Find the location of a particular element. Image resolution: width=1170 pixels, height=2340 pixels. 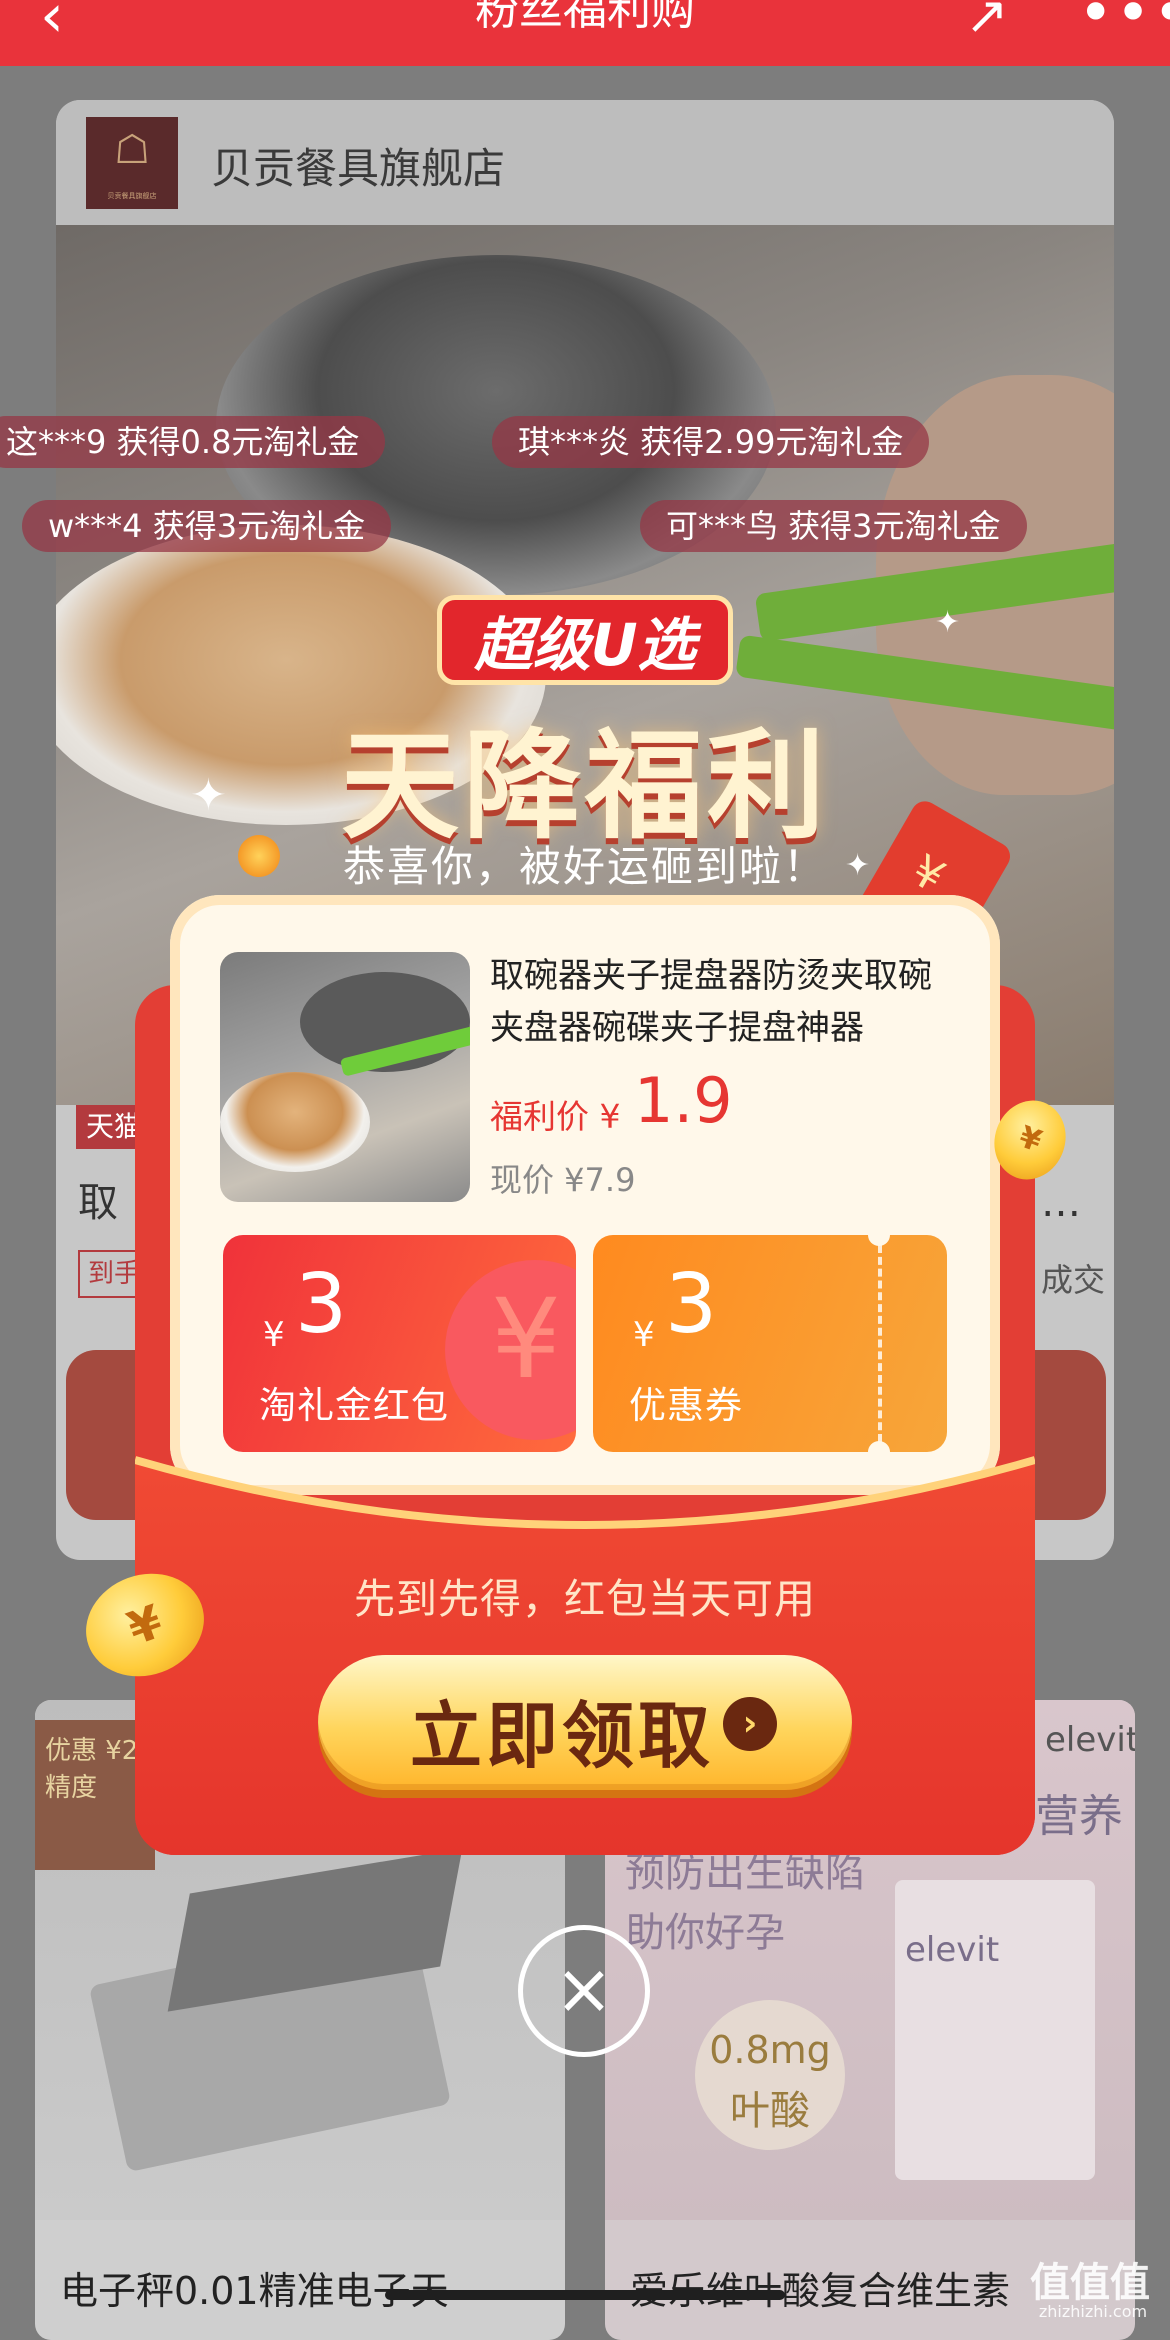

elevit-logo: elevit is located at coordinates (1090, 1740).